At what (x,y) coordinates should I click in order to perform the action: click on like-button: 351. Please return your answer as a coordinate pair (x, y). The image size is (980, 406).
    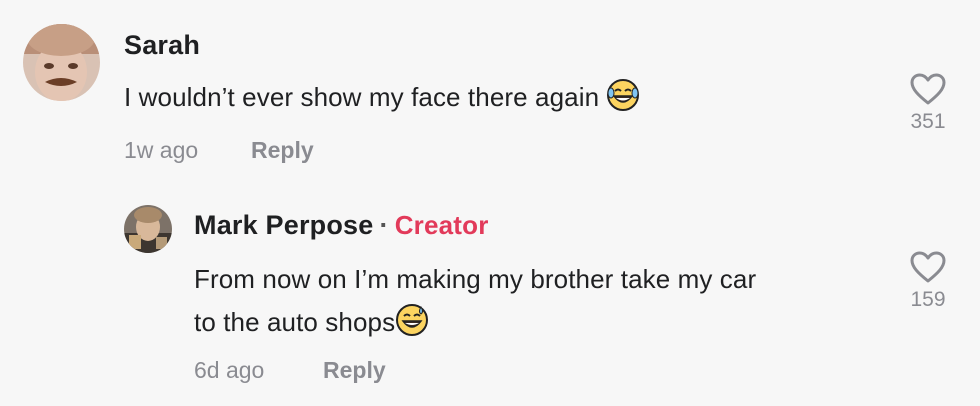
    Looking at the image, I should click on (928, 103).